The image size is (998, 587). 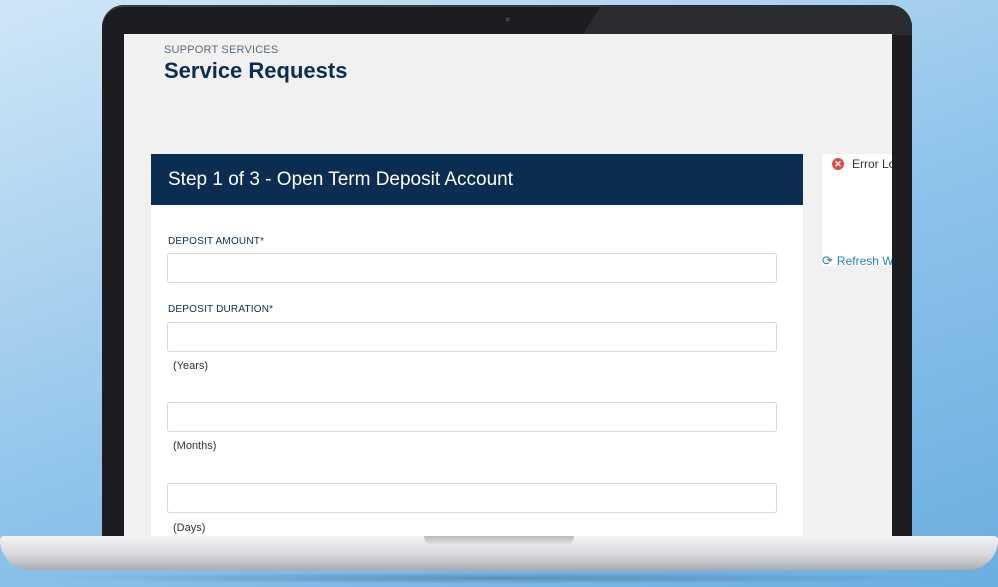 I want to click on days-input, so click(x=472, y=498).